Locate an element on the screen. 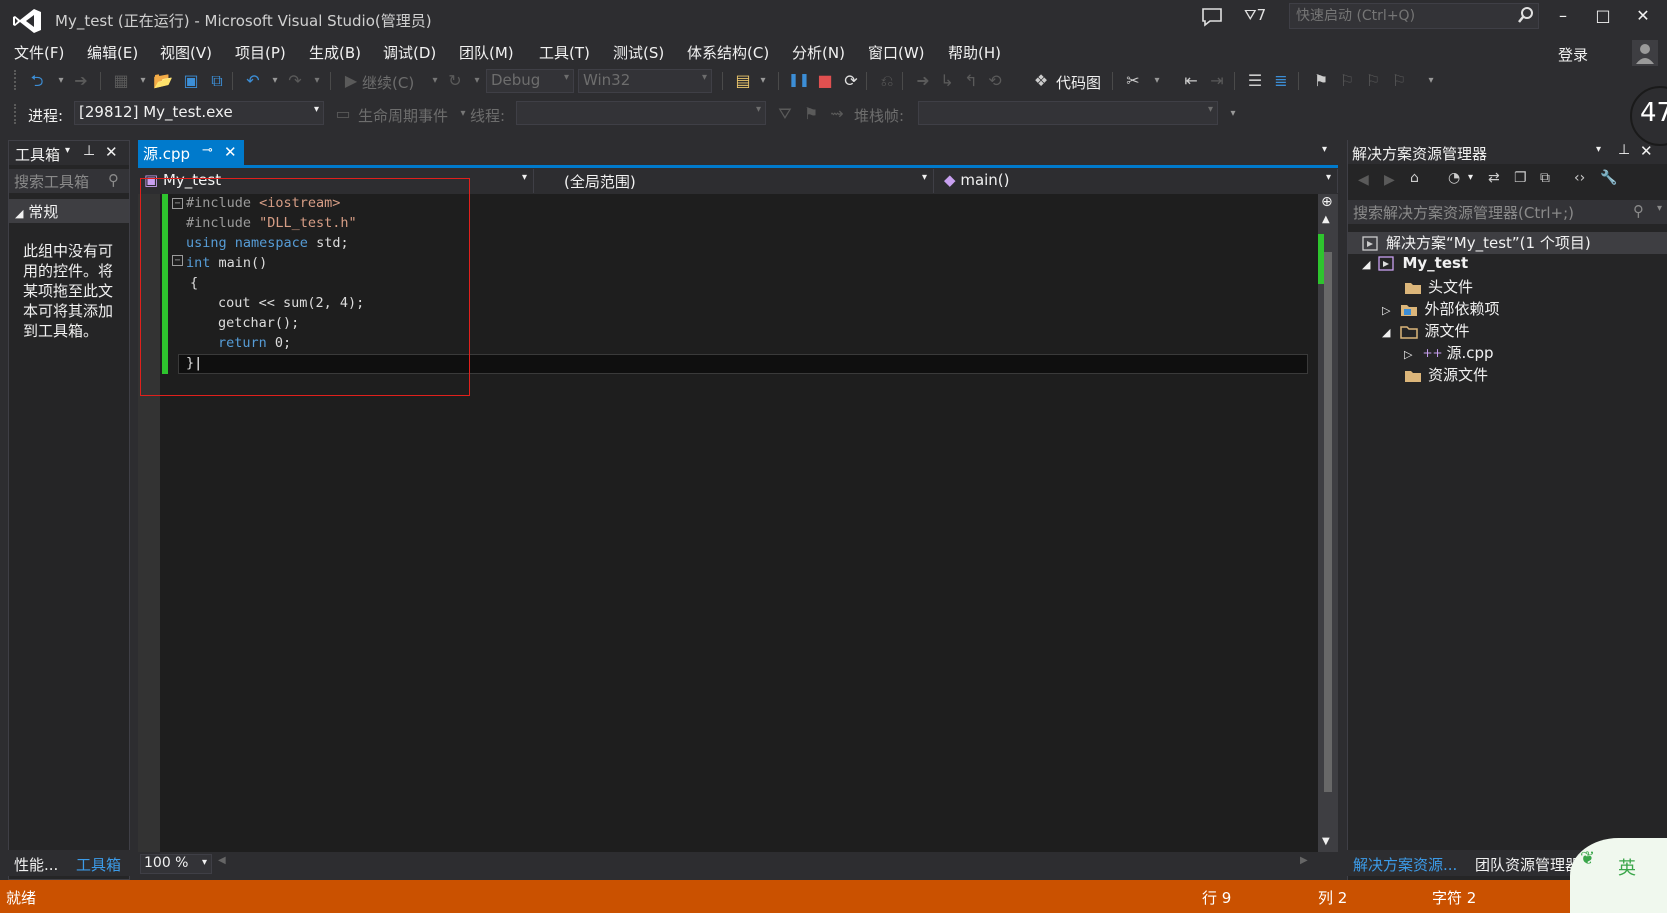 This screenshot has width=1667, height=913. account-icon is located at coordinates (1645, 53).